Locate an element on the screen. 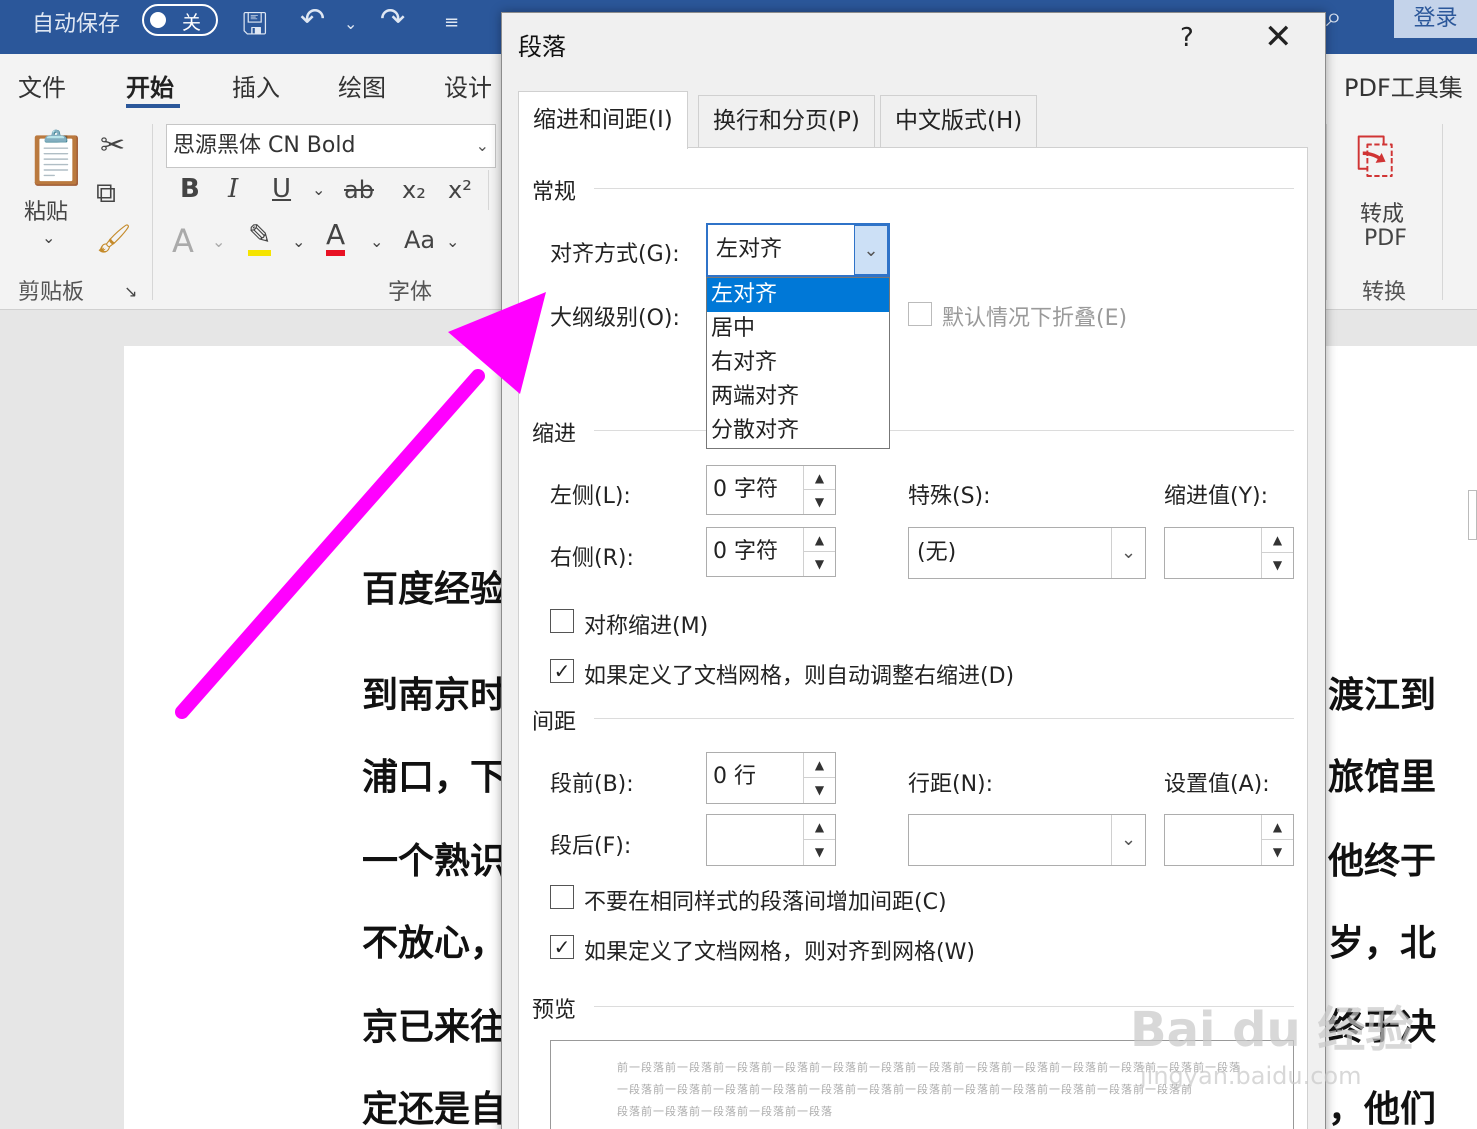 This screenshot has height=1129, width=1477. annotation-arrow-icon is located at coordinates (360, 505).